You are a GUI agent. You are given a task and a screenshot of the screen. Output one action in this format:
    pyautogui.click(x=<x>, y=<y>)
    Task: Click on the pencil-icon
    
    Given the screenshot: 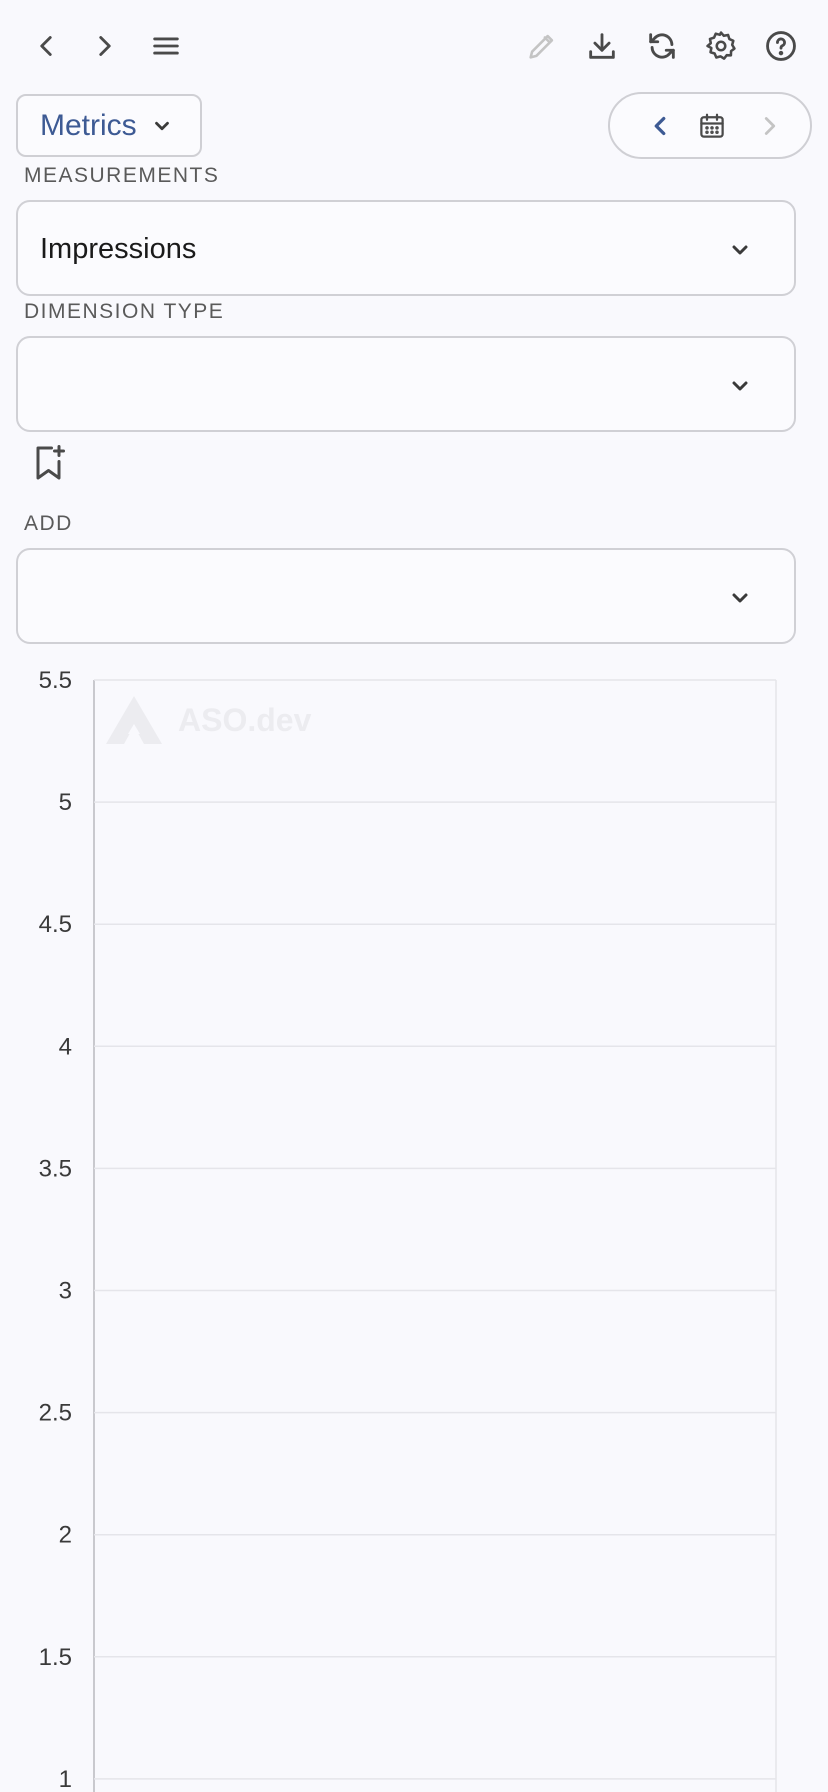 What is the action you would take?
    pyautogui.click(x=541, y=46)
    